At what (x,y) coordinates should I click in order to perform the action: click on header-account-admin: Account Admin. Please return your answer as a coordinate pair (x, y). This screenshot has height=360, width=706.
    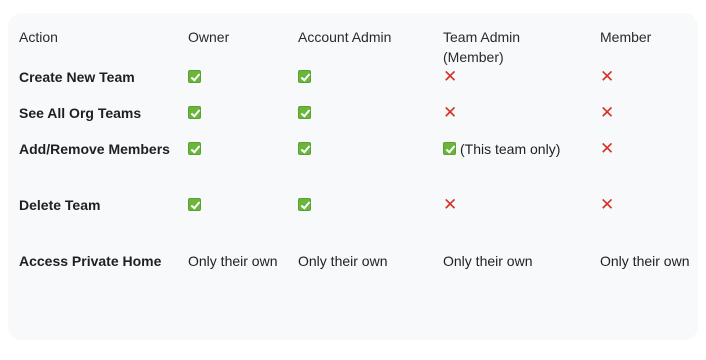
    Looking at the image, I should click on (345, 37).